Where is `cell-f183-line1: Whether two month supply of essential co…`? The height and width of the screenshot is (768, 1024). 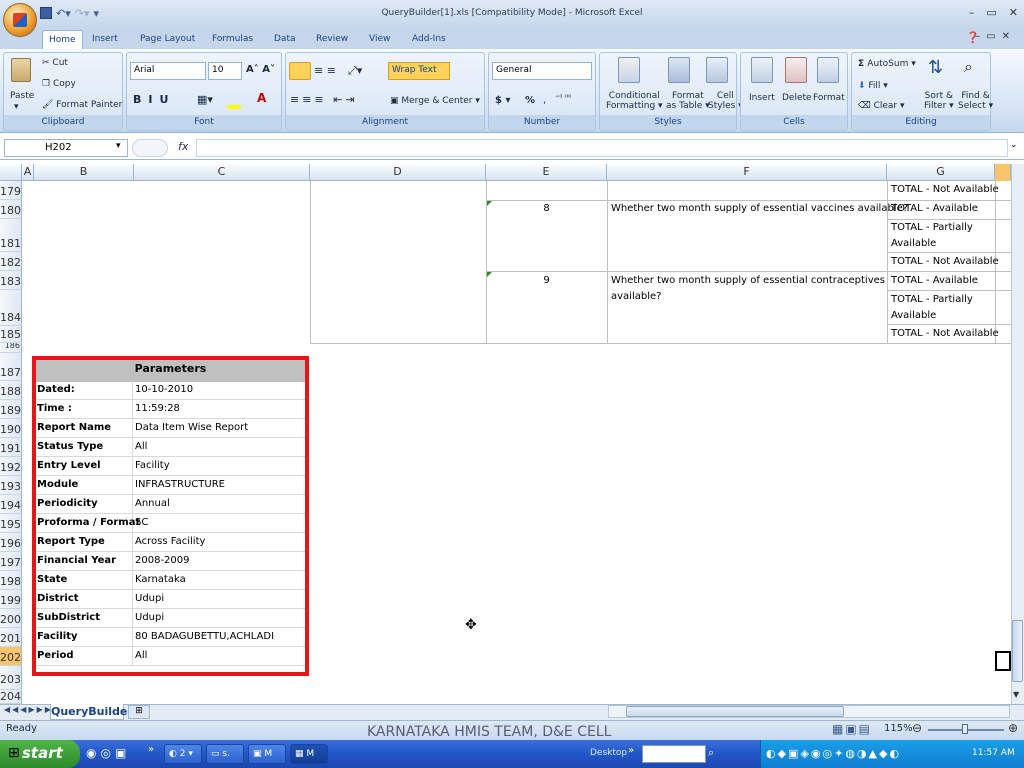 cell-f183-line1: Whether two month supply of essential co… is located at coordinates (748, 280).